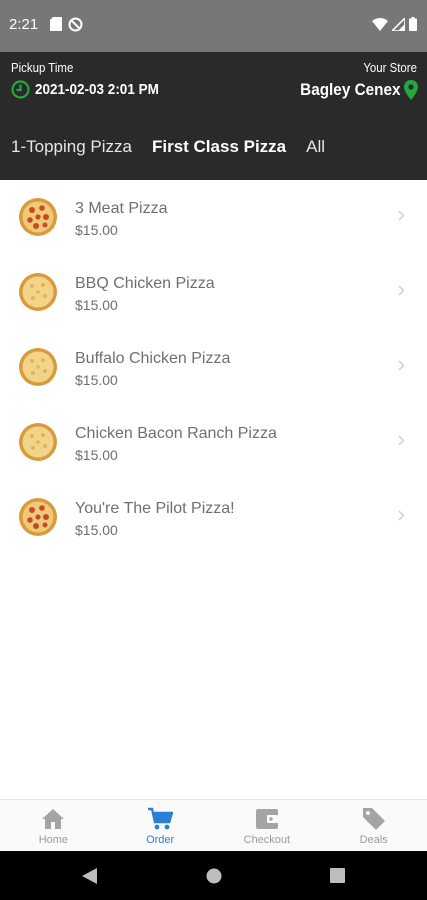 The image size is (427, 900). I want to click on wifi-icon, so click(380, 24).